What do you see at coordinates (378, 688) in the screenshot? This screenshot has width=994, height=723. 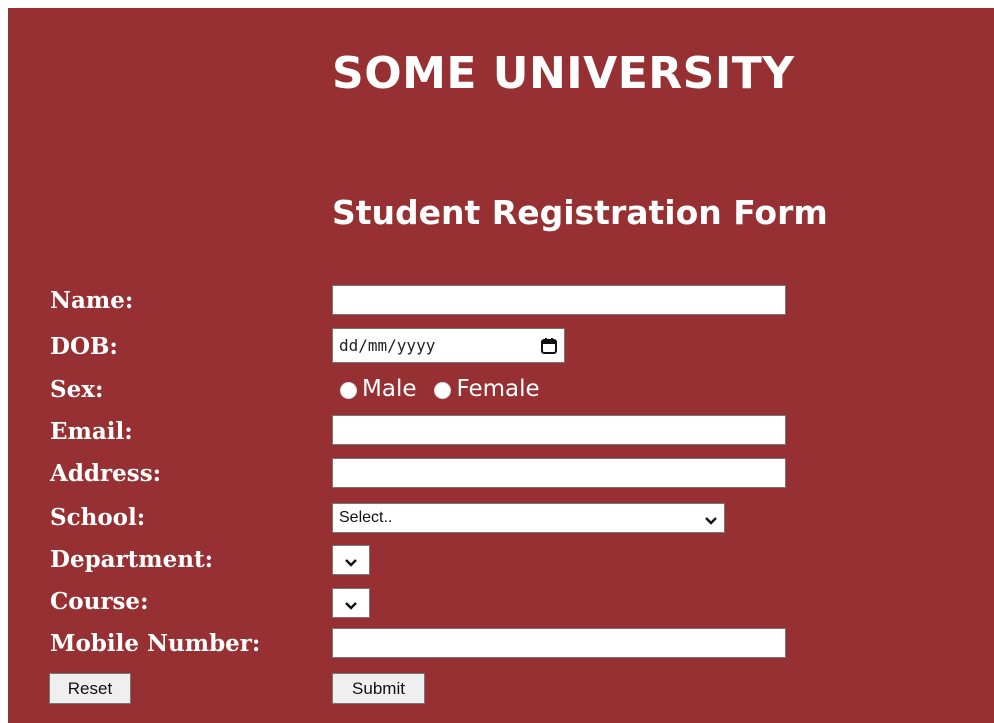 I see `submit-button: Submit` at bounding box center [378, 688].